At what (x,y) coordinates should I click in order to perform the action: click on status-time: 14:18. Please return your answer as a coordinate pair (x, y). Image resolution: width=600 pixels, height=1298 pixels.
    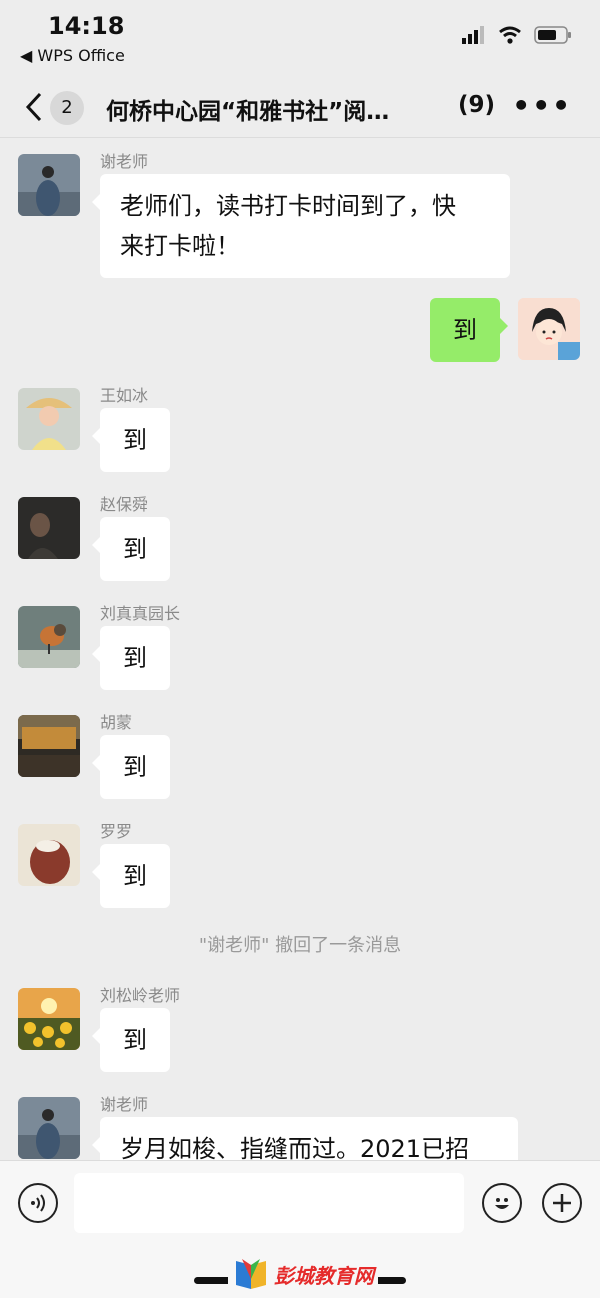
    Looking at the image, I should click on (86, 26).